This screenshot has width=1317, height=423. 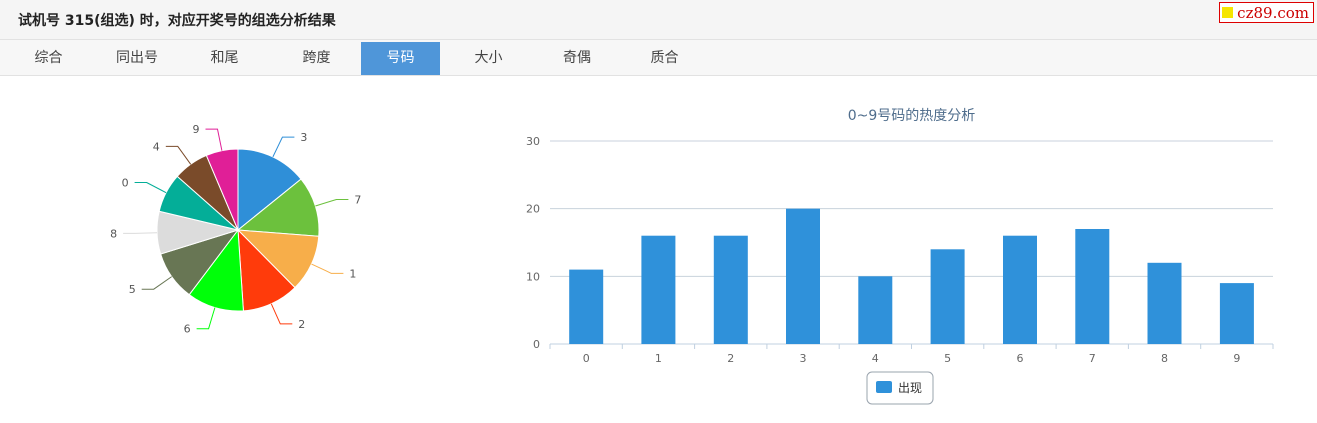 What do you see at coordinates (875, 358) in the screenshot?
I see `x-tick-label-4: 4` at bounding box center [875, 358].